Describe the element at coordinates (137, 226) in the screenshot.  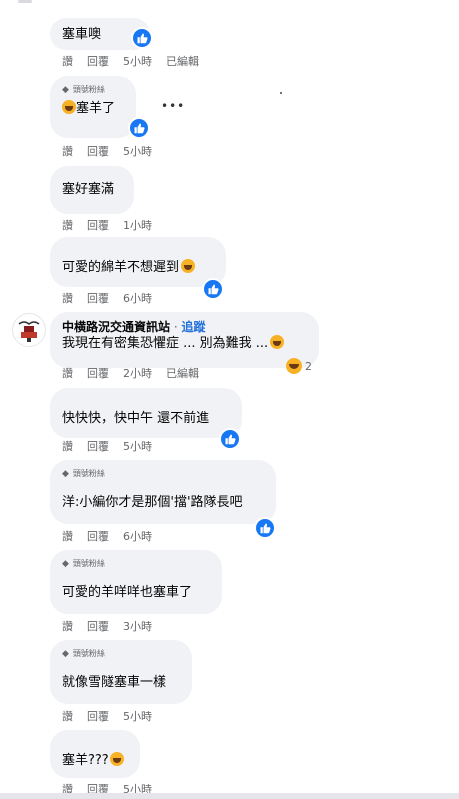
I see `timestamp: 1小時` at that location.